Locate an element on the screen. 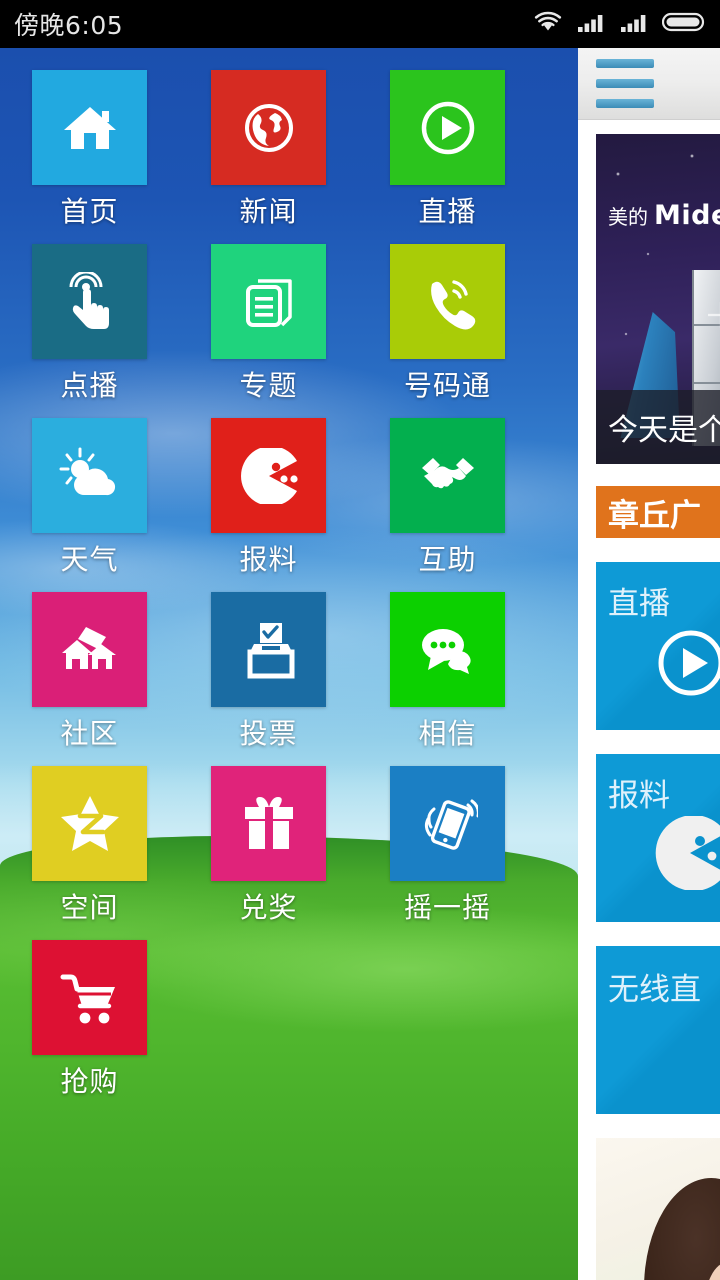 The height and width of the screenshot is (1280, 720). status-bar: 傍晚6:05 is located at coordinates (360, 24).